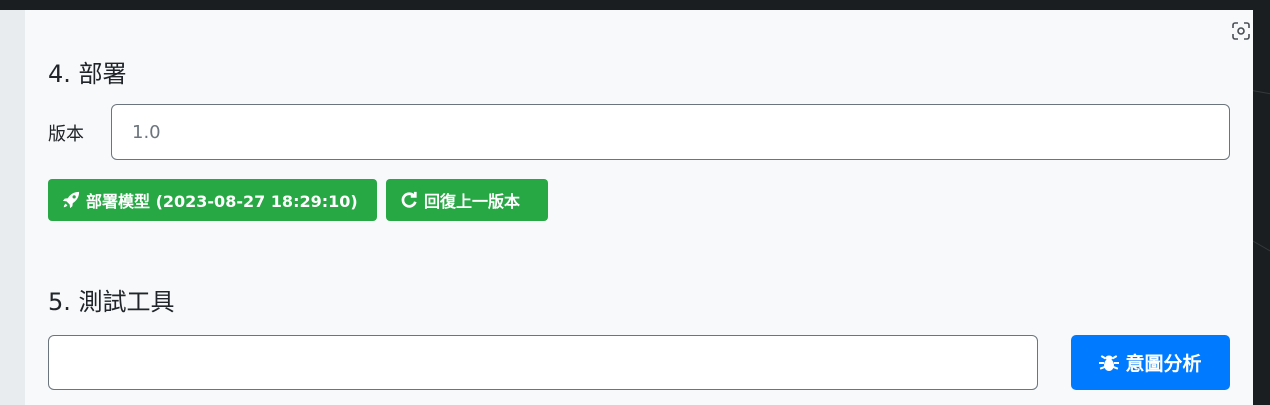 Image resolution: width=1270 pixels, height=405 pixels. Describe the element at coordinates (66, 134) in the screenshot. I see `version-label: 版本` at that location.